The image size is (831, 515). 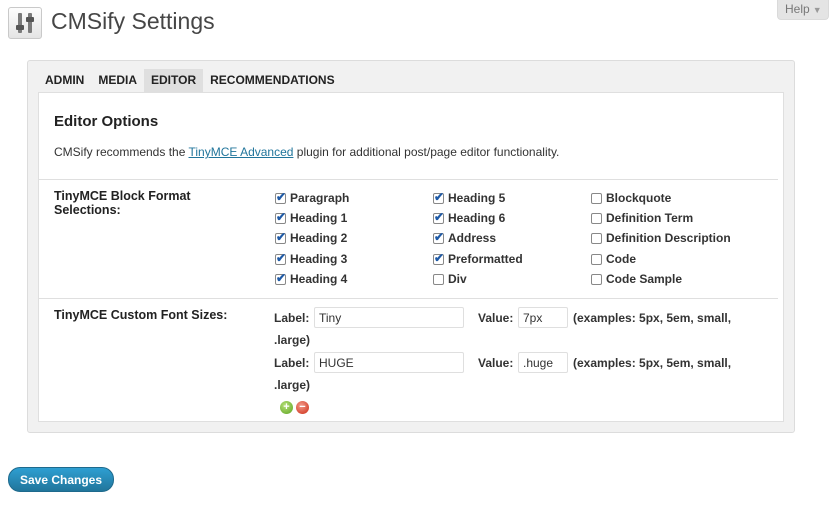 I want to click on block-format-option: Div, so click(x=450, y=279).